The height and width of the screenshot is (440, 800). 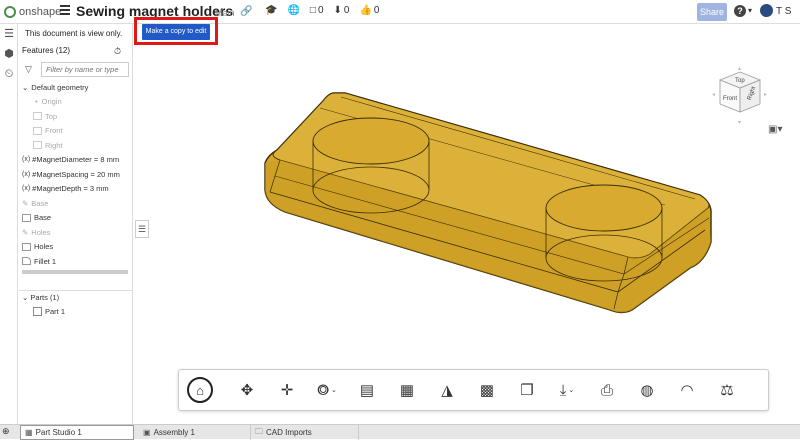 What do you see at coordinates (40, 12) in the screenshot?
I see `brand-name: onshape` at bounding box center [40, 12].